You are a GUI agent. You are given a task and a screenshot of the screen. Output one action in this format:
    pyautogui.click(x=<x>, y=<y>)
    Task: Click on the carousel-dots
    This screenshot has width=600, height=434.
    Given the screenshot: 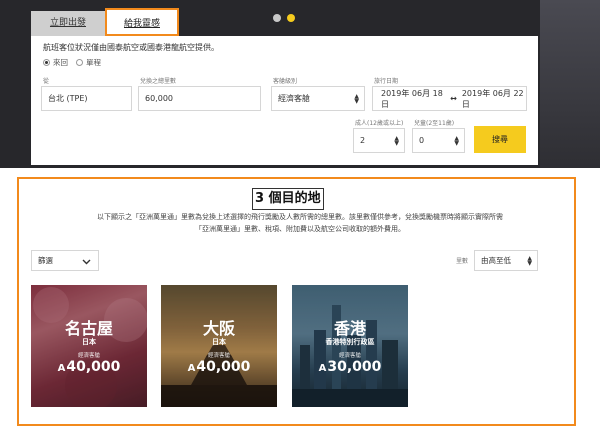 What is the action you would take?
    pyautogui.click(x=284, y=18)
    